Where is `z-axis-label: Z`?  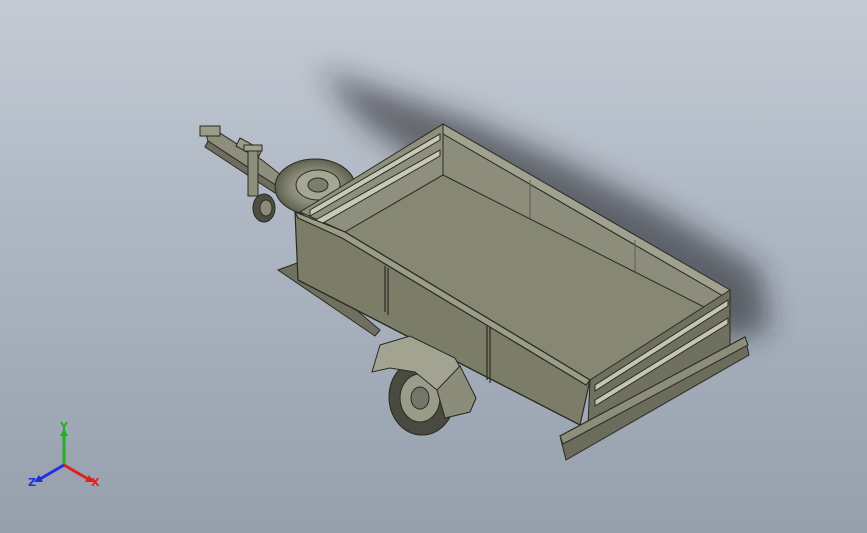 z-axis-label: Z is located at coordinates (32, 482).